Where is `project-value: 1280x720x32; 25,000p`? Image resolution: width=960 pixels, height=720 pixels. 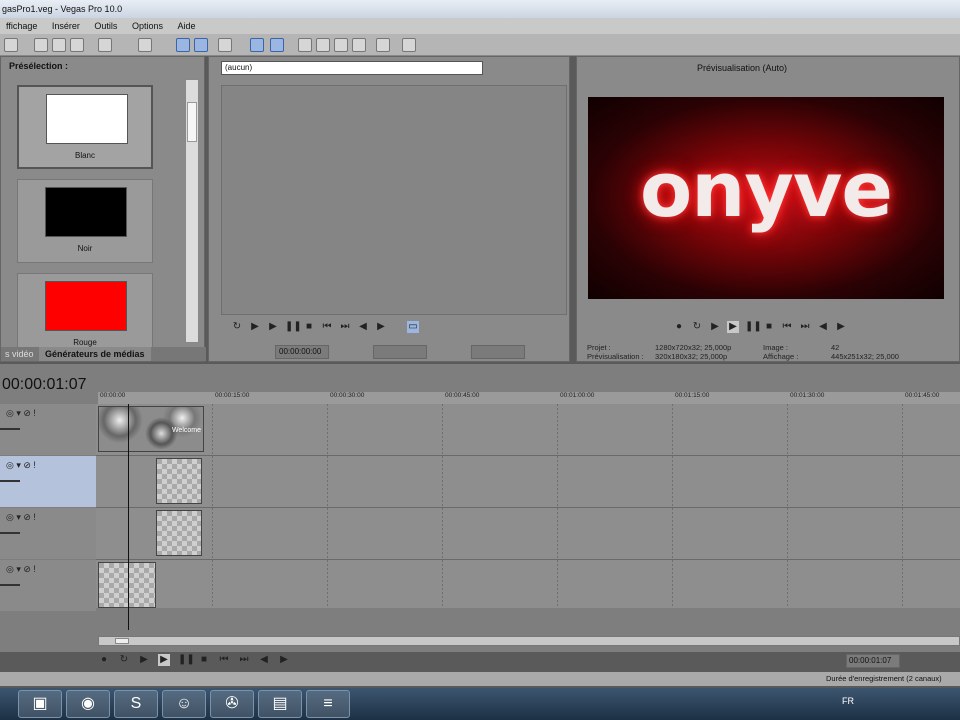
project-value: 1280x720x32; 25,000p is located at coordinates (693, 347).